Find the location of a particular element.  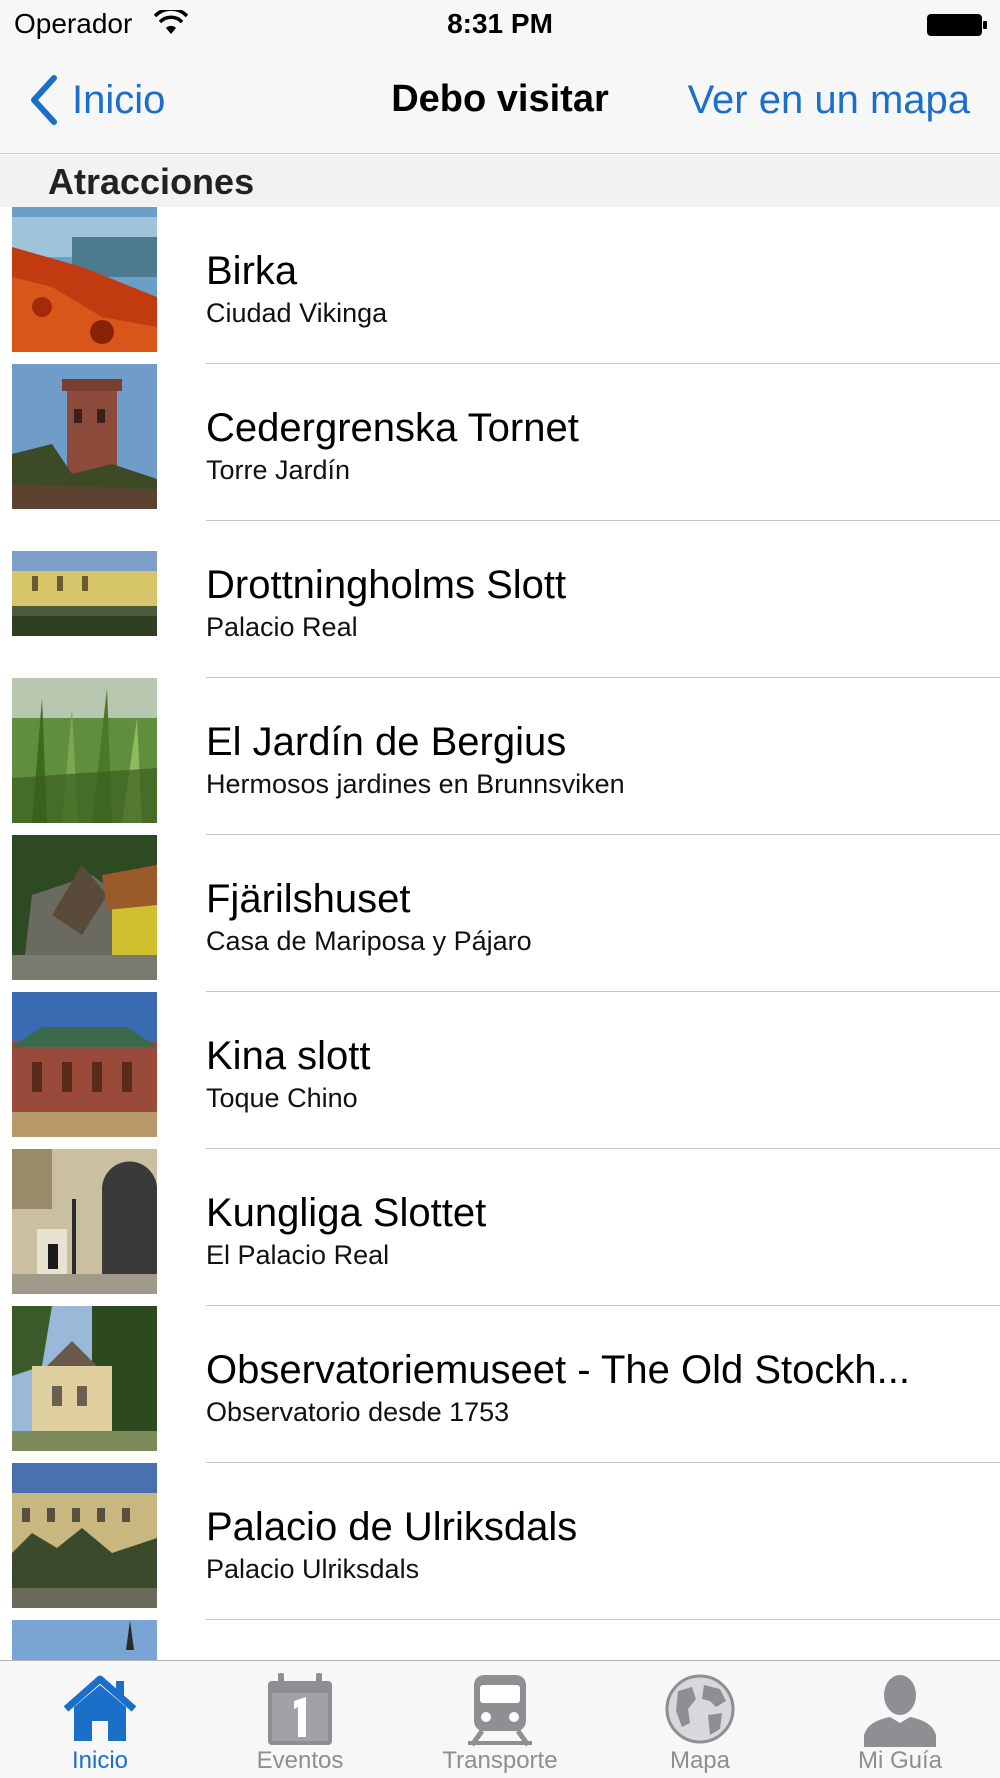

globe-icon is located at coordinates (700, 1709).